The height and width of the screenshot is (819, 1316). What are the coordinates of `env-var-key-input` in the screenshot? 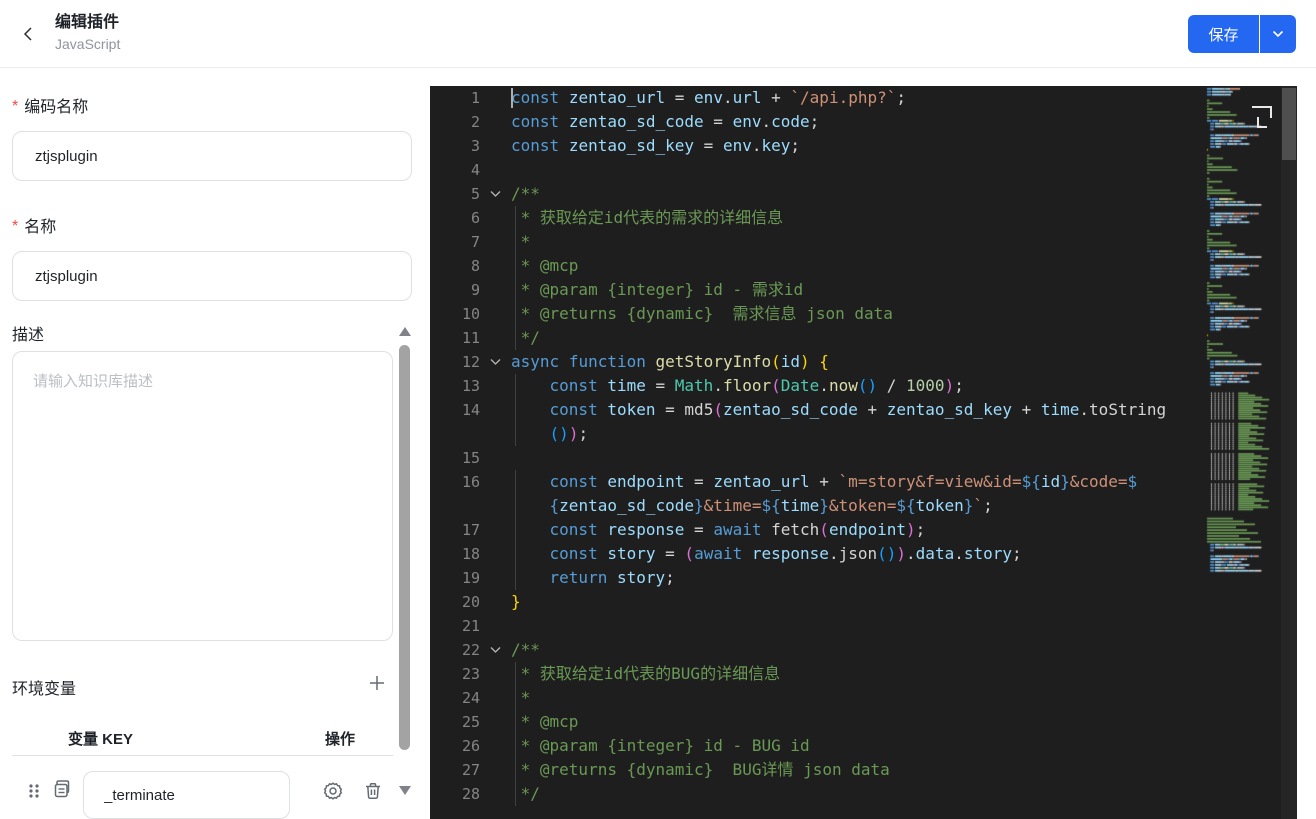 It's located at (186, 795).